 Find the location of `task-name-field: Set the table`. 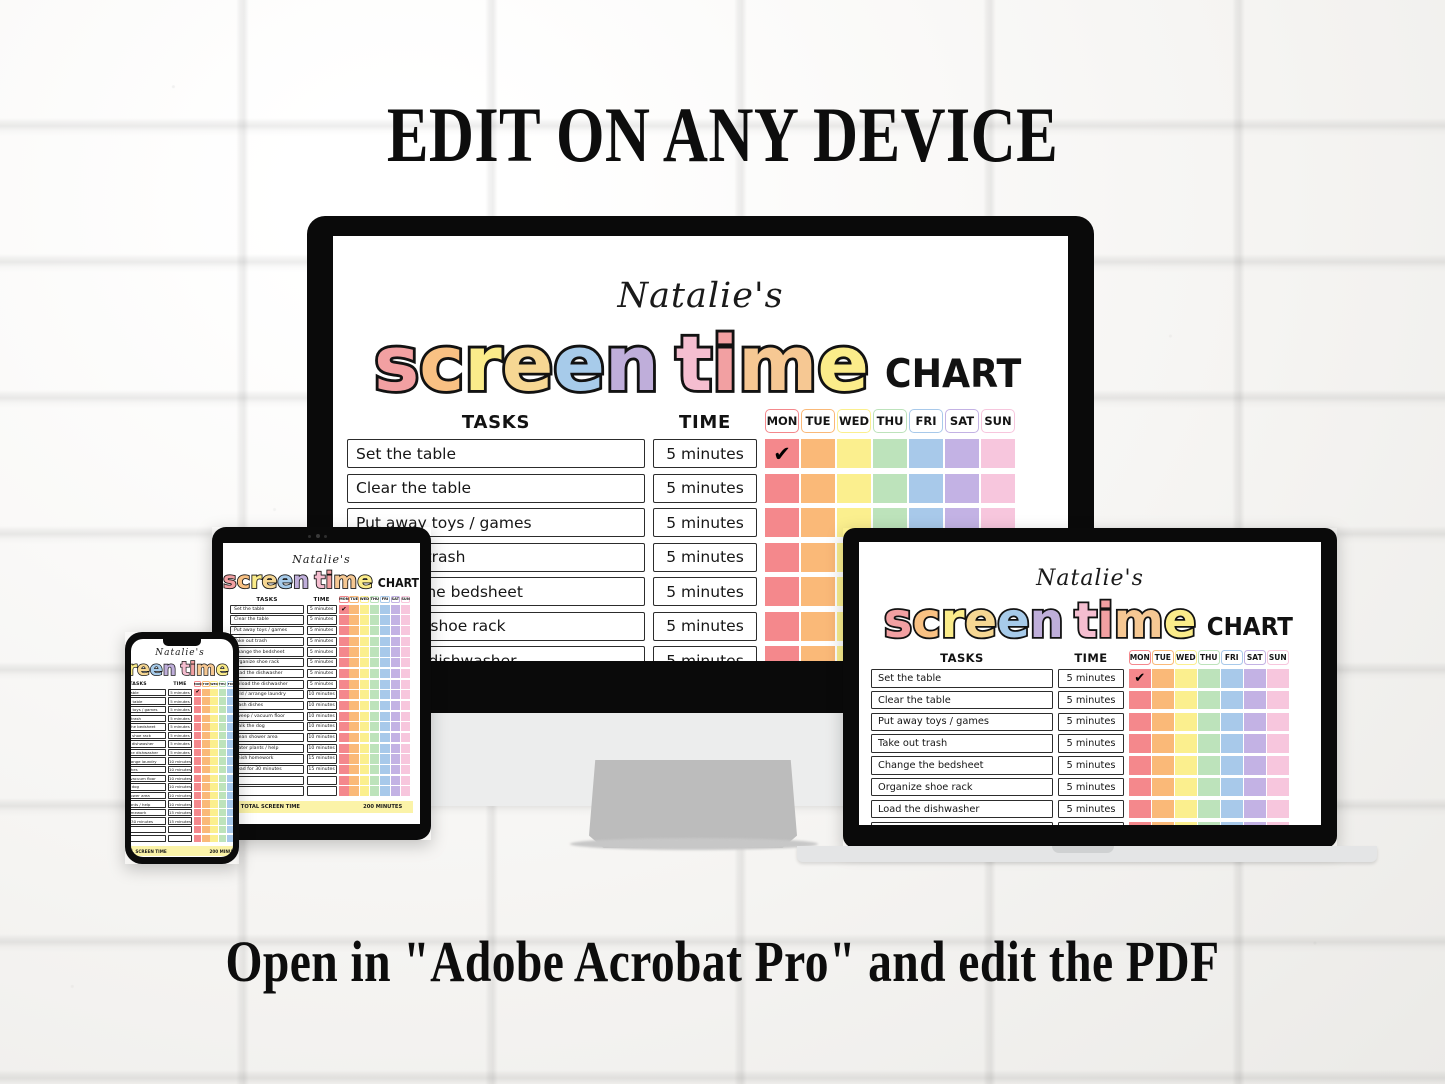

task-name-field: Set the table is located at coordinates (267, 609).